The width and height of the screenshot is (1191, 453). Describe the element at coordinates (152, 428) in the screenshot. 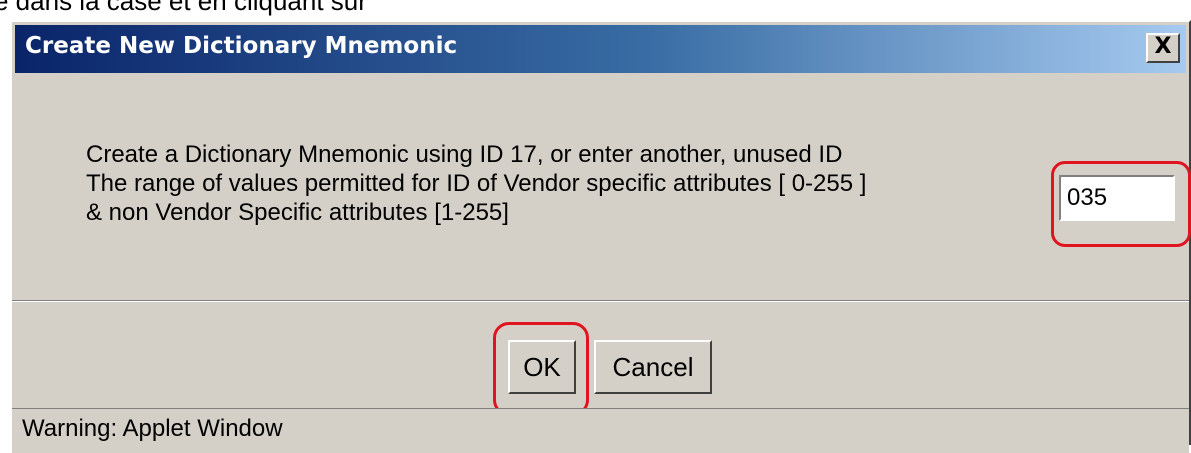

I see `status-text: Warning: Applet Window` at that location.